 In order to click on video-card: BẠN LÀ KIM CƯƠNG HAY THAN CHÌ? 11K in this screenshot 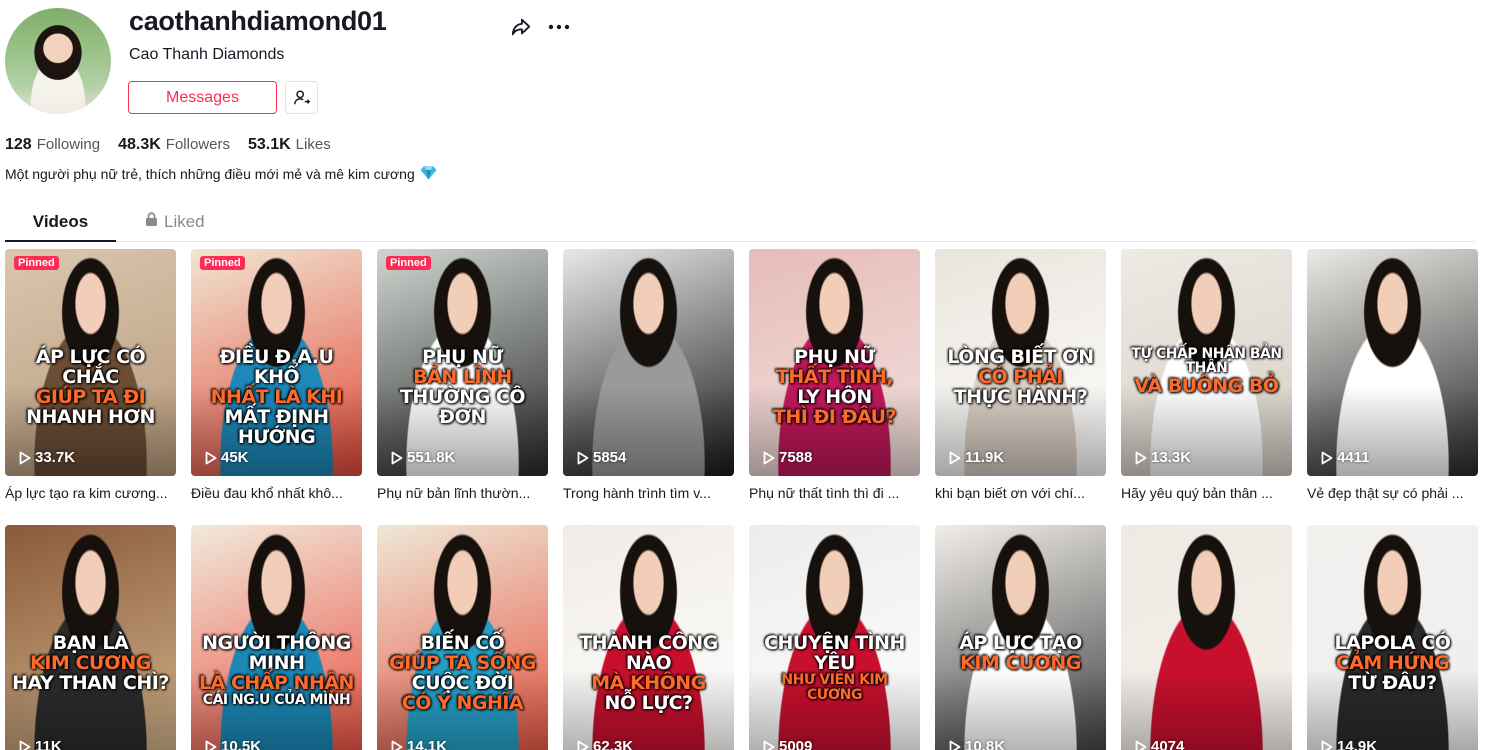, I will do `click(90, 637)`.